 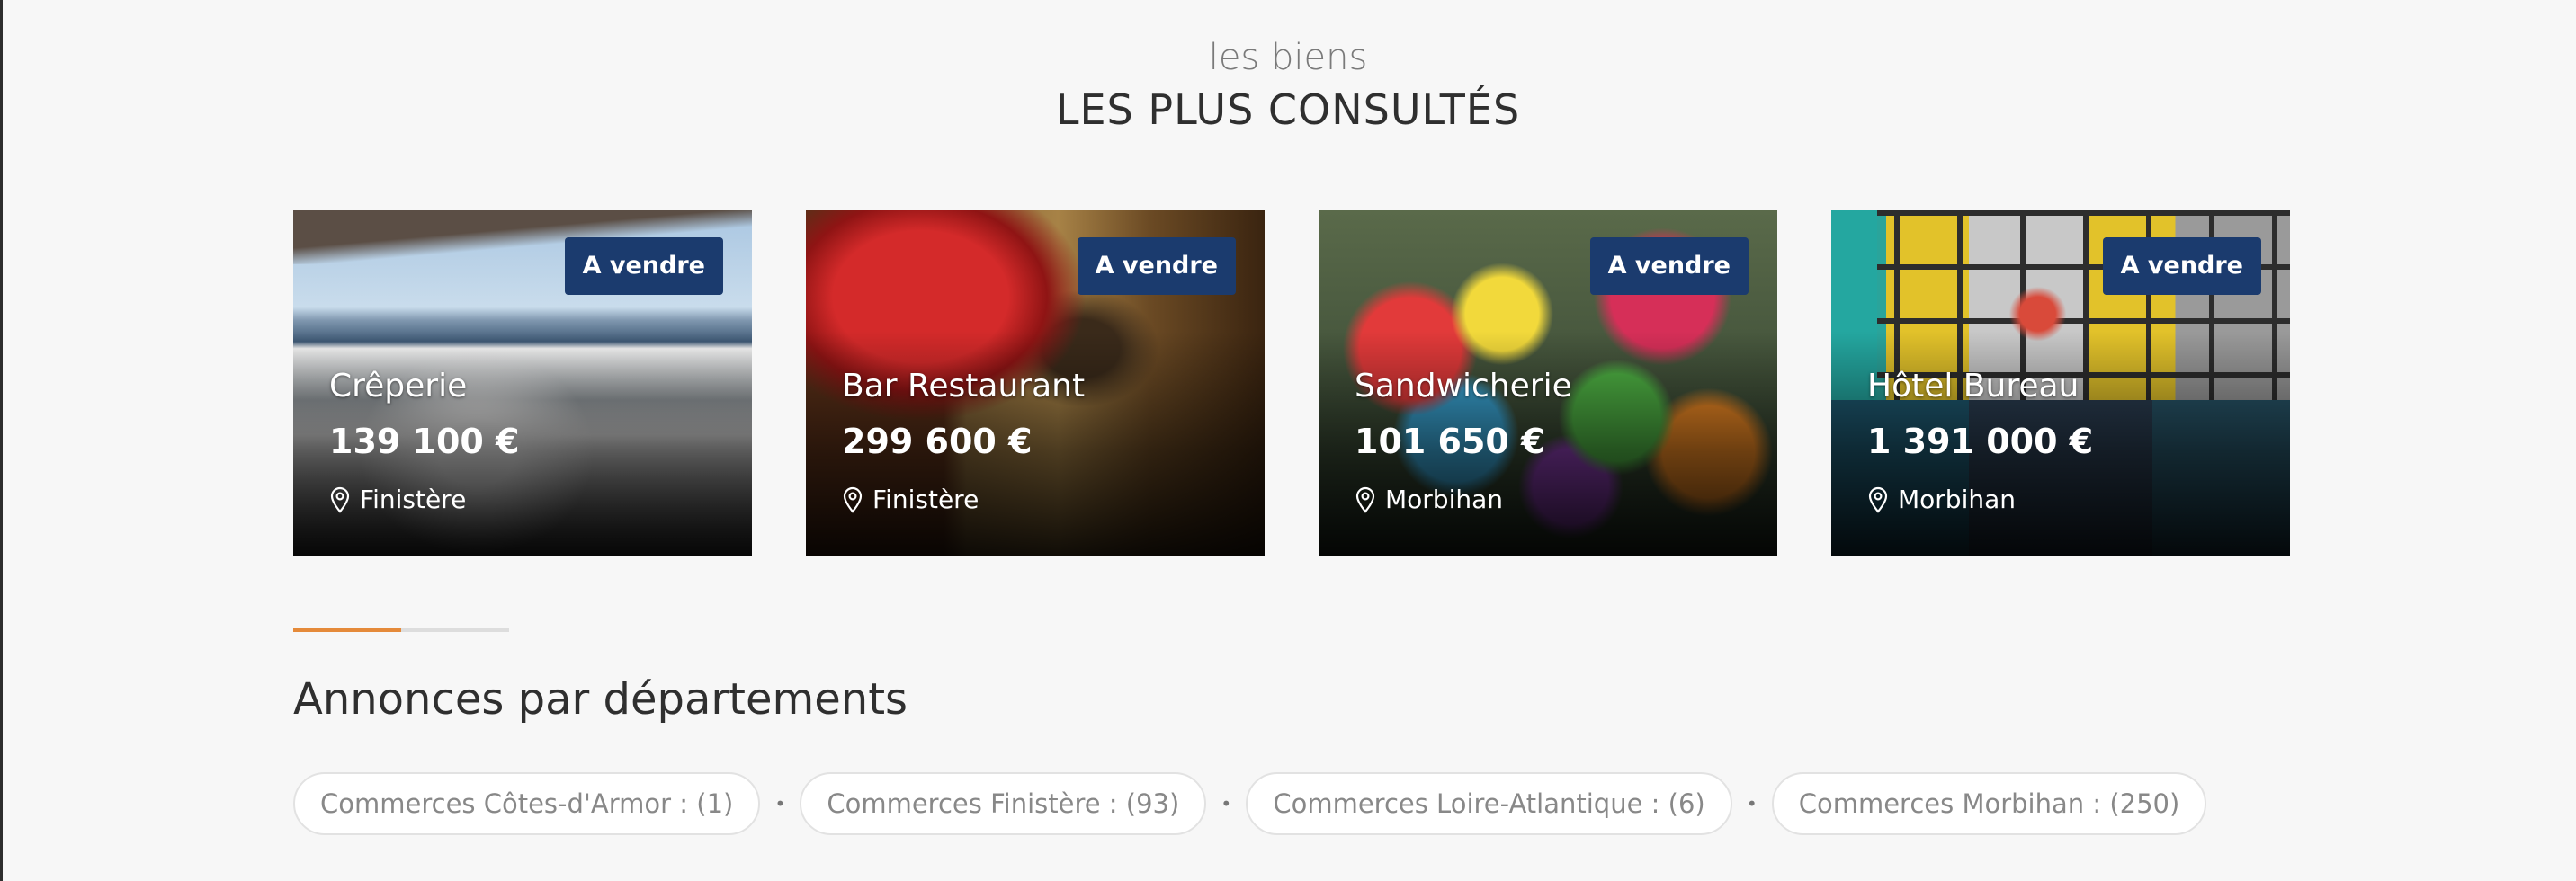 I want to click on property-card: A vendre Sandwicherie 101 650 € Morbihan, so click(x=1548, y=383).